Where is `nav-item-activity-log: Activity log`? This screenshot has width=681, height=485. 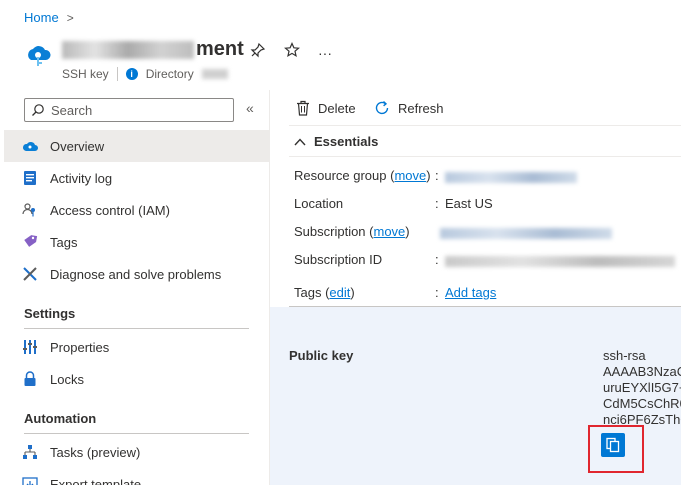
nav-item-activity-log: Activity log is located at coordinates (136, 178).